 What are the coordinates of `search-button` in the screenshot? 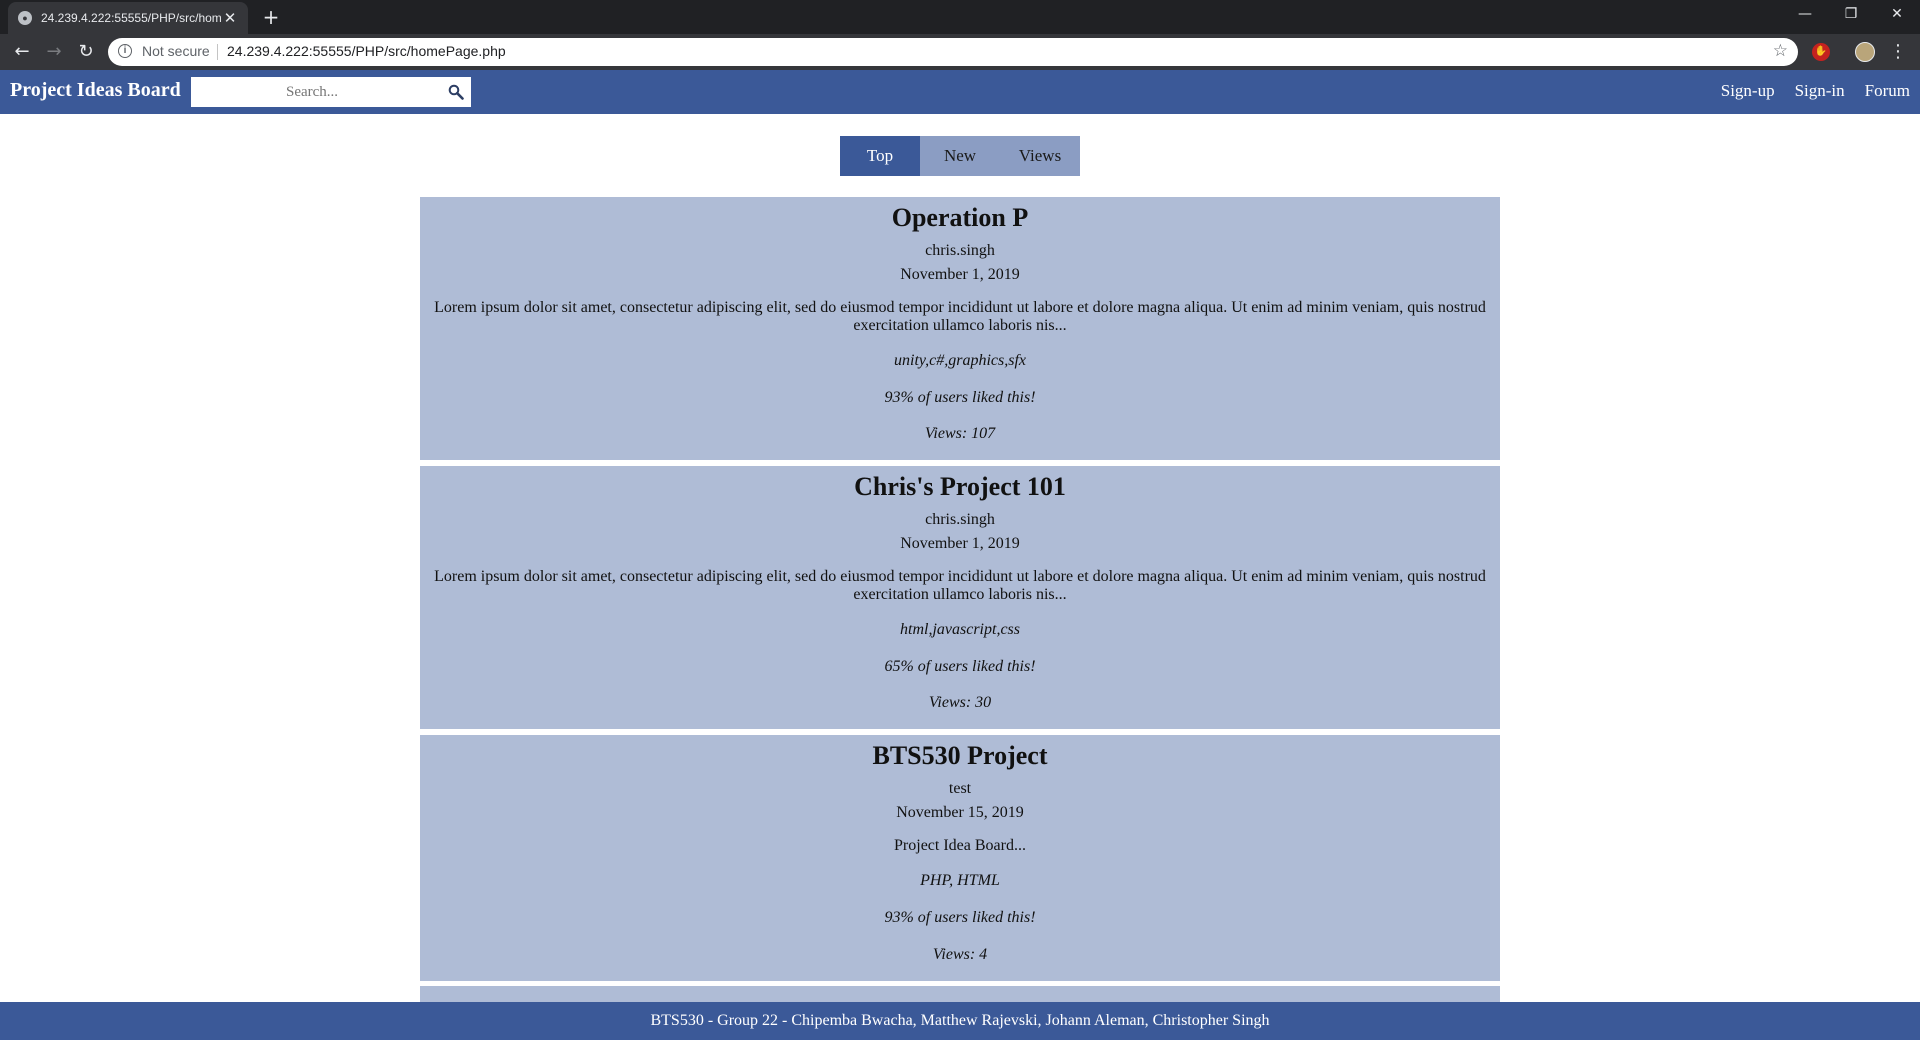 It's located at (456, 92).